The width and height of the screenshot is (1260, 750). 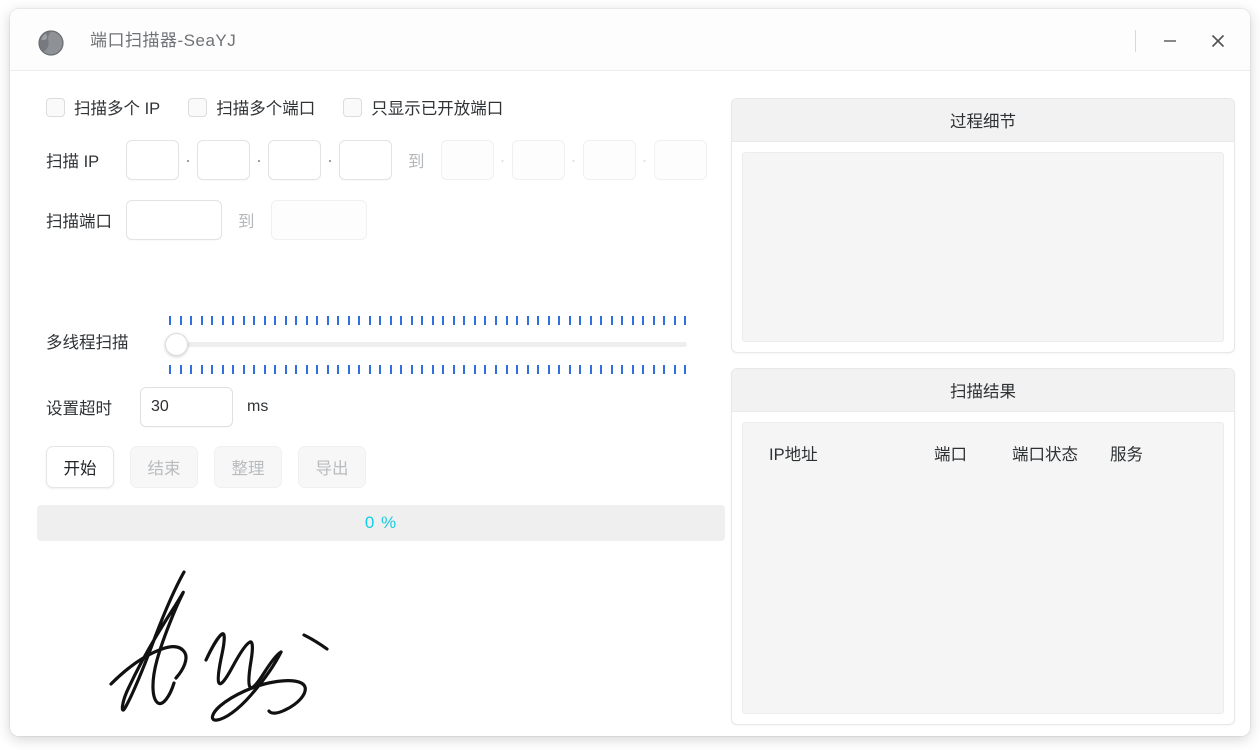 I want to click on scan-ip-row: 扫描 IP · · · 到 · · ·, so click(x=376, y=160).